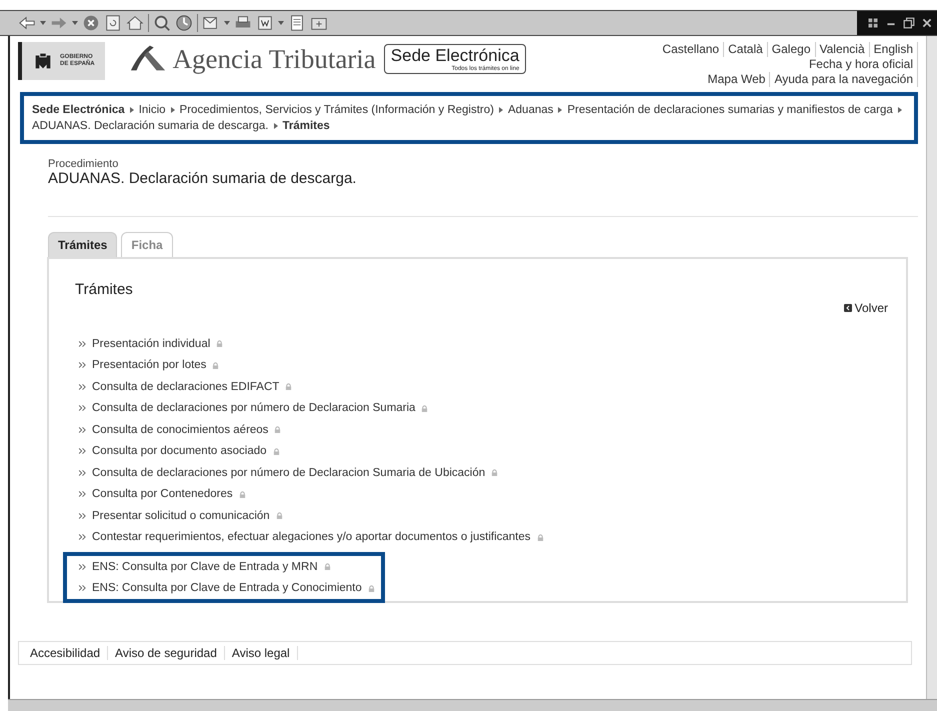  Describe the element at coordinates (311, 537) in the screenshot. I see `procedure-link: Contestar requerimientos, efectuar alegaciones y/o aportar documentos o justificantes` at that location.